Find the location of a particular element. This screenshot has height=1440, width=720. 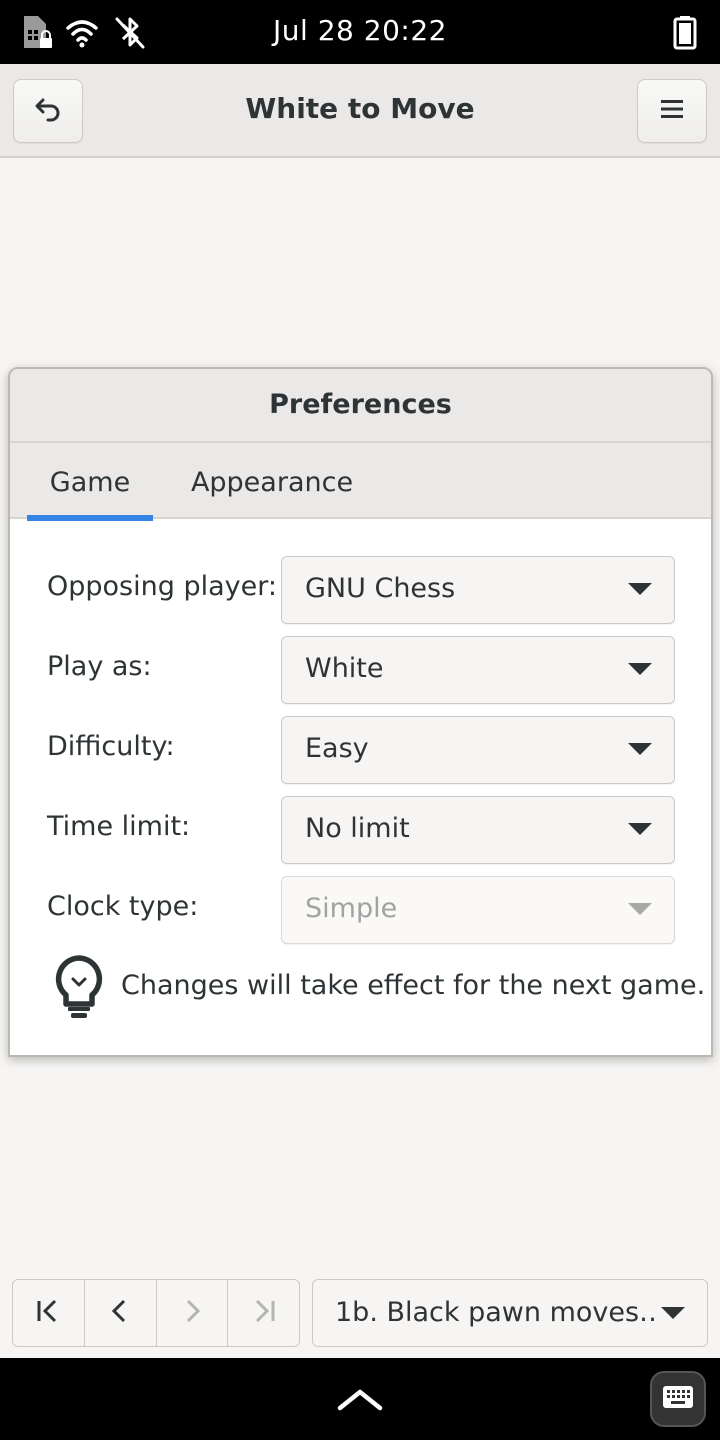

play-as-combo: White is located at coordinates (478, 670).